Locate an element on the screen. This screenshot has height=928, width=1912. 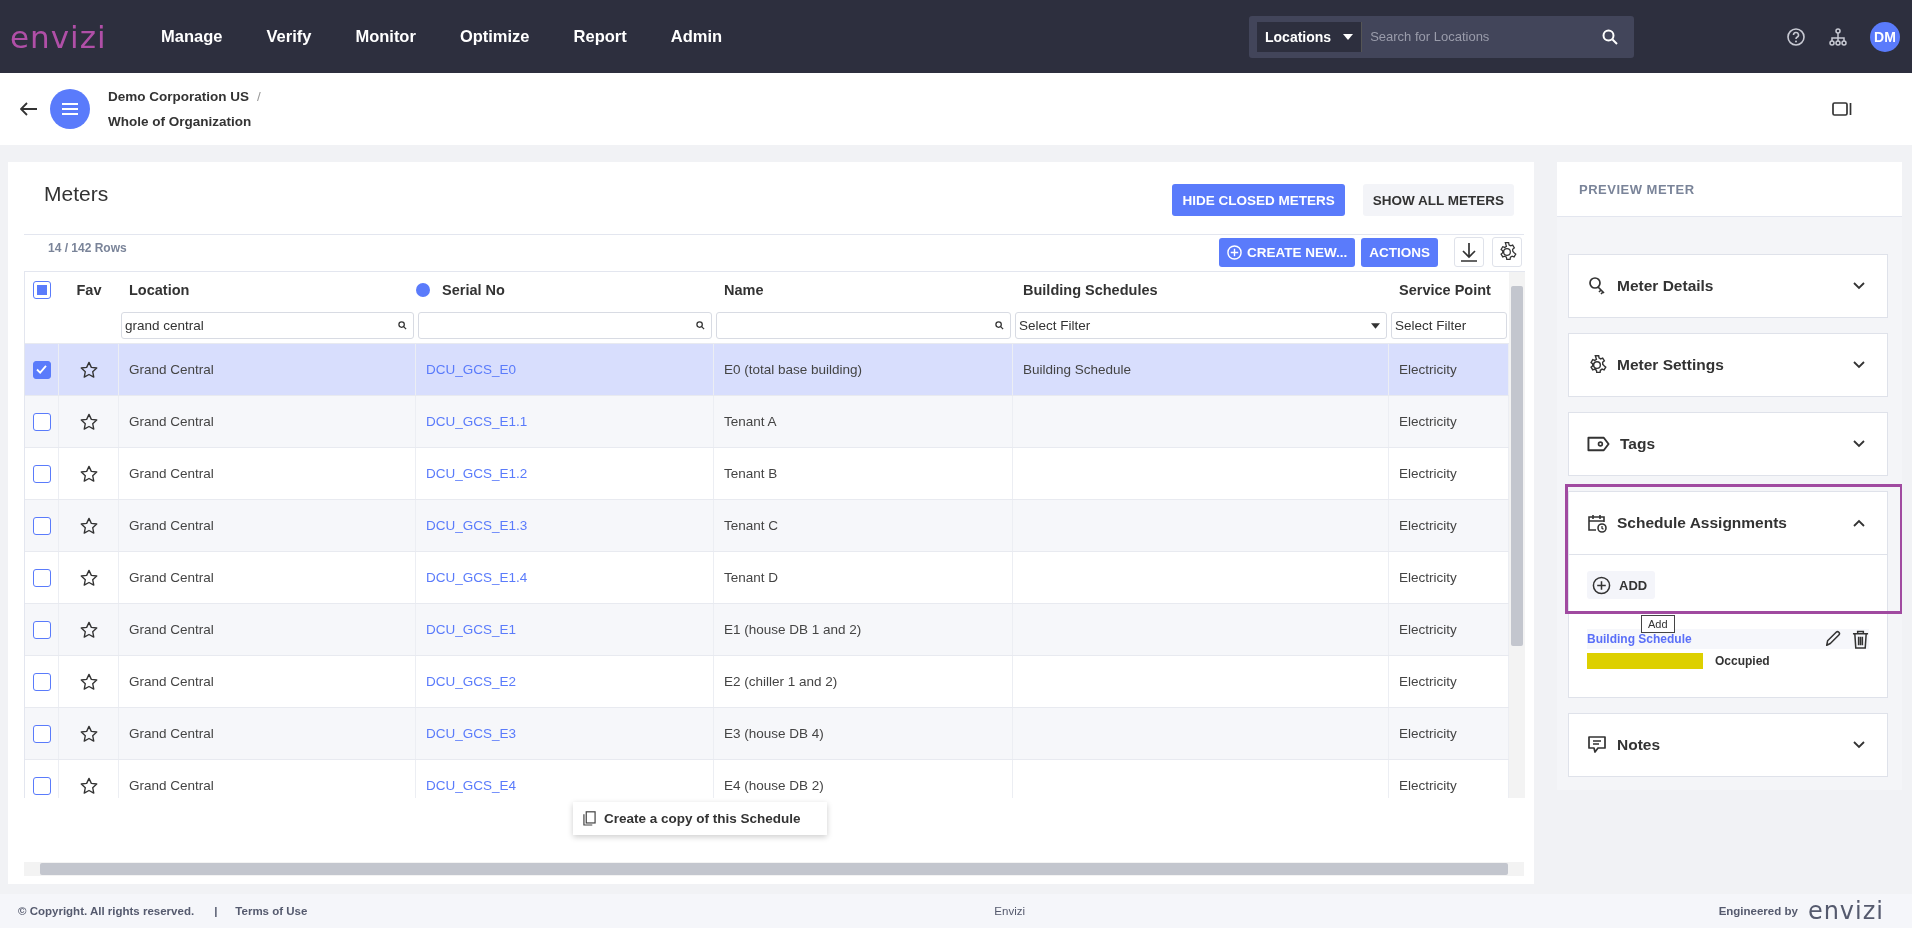
column-header: Serial No is located at coordinates (473, 290).